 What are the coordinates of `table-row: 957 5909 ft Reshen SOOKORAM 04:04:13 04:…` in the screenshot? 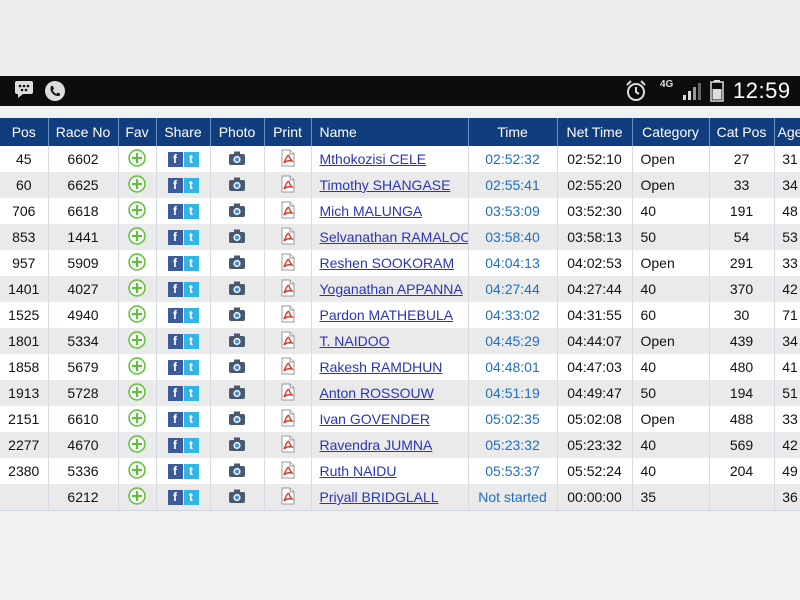 It's located at (400, 263).